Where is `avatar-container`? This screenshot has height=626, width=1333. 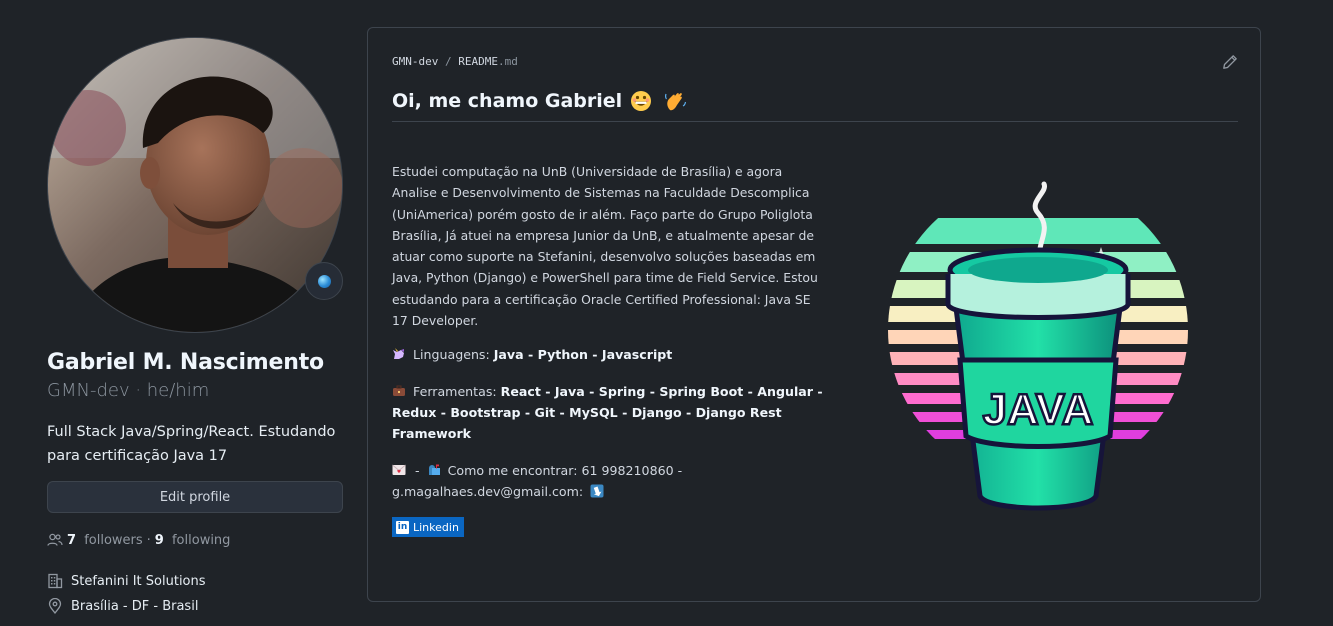 avatar-container is located at coordinates (195, 185).